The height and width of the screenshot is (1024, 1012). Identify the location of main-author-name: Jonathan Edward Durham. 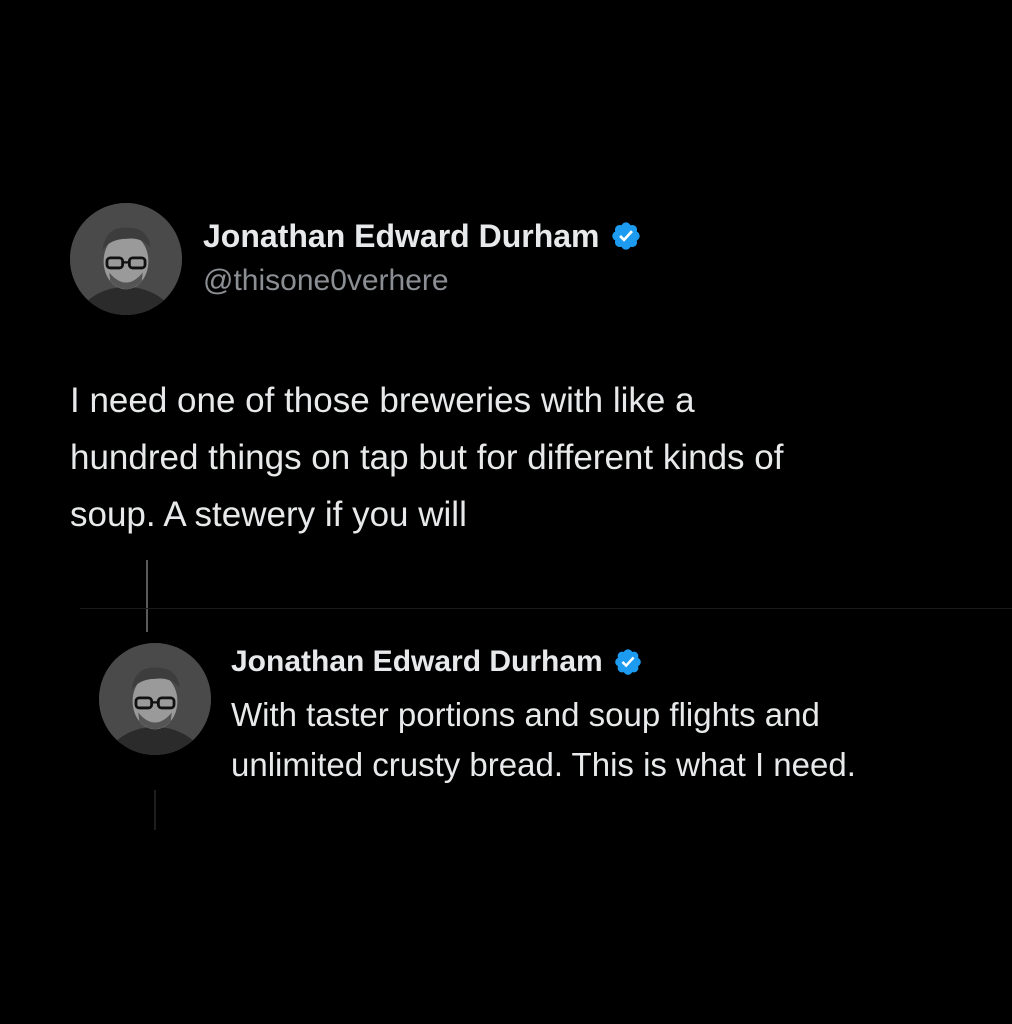
(422, 236).